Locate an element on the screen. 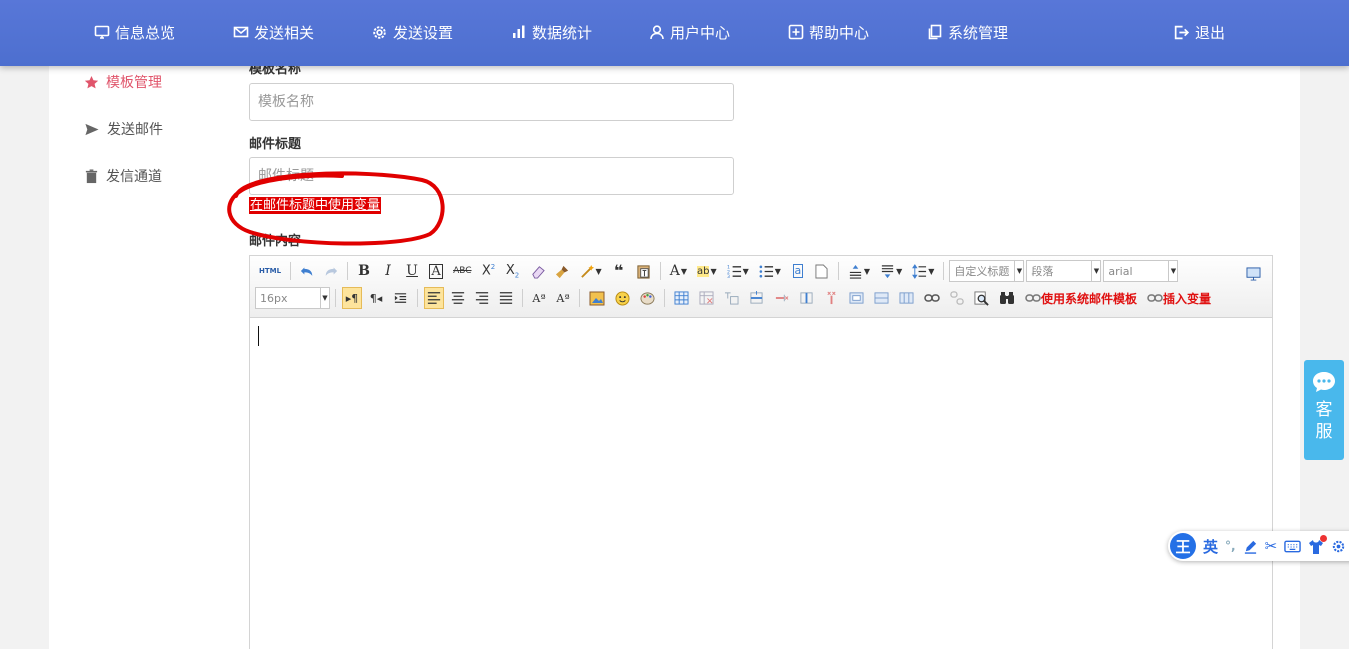 This screenshot has height=649, width=1349. link-icon is located at coordinates (1155, 298).